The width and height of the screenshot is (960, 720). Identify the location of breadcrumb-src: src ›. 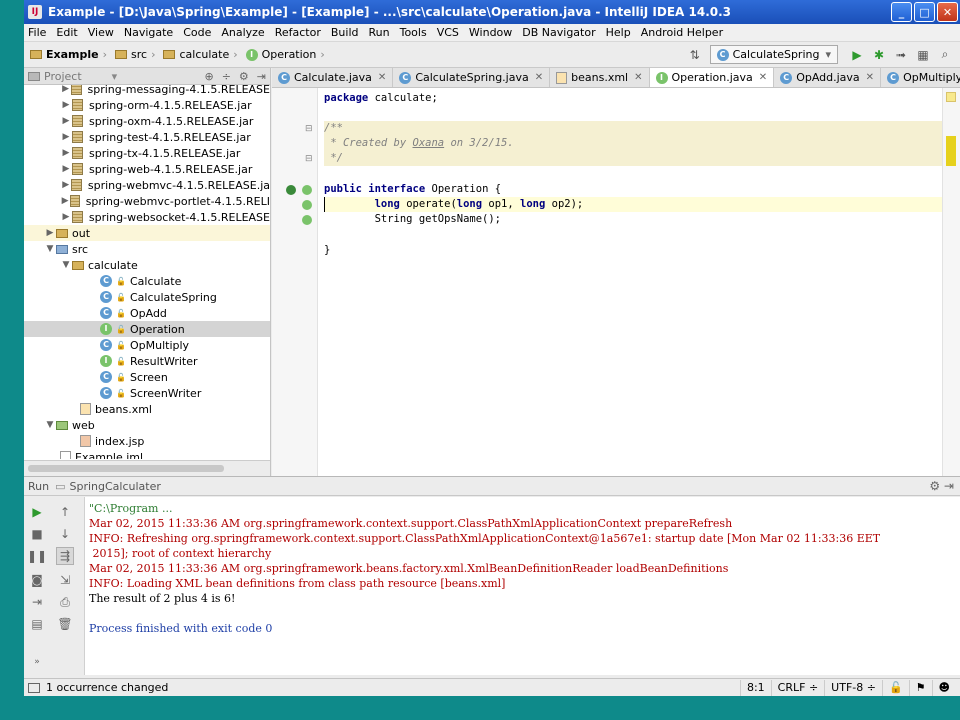
(137, 54).